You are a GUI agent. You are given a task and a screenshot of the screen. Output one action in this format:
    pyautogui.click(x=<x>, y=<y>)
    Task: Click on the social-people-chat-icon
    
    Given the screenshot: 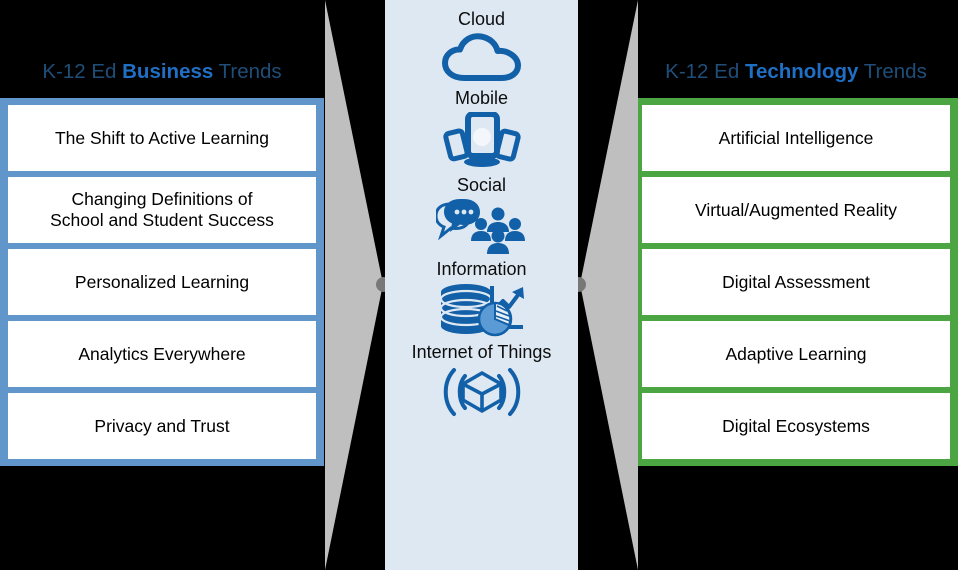 What is the action you would take?
    pyautogui.click(x=480, y=226)
    